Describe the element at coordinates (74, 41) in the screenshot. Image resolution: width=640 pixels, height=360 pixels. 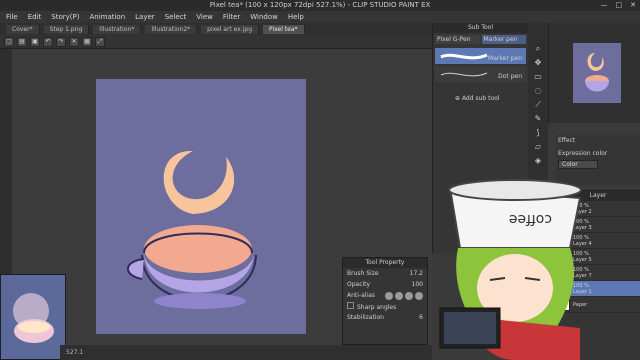
I see `clear-icon: ✕` at that location.